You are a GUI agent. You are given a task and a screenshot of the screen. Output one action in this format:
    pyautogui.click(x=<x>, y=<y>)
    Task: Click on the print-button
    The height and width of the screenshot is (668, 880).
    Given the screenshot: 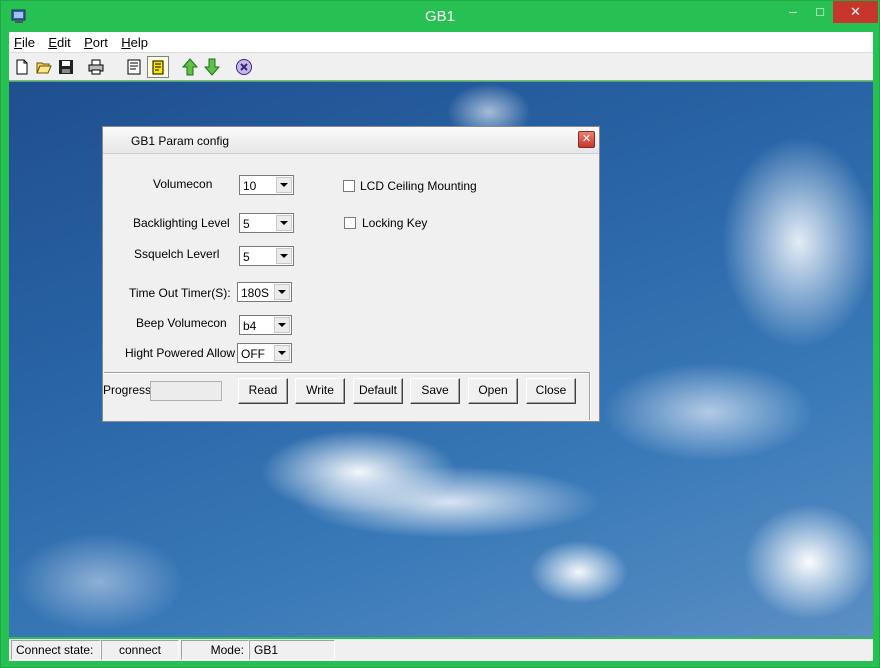 What is the action you would take?
    pyautogui.click(x=96, y=67)
    